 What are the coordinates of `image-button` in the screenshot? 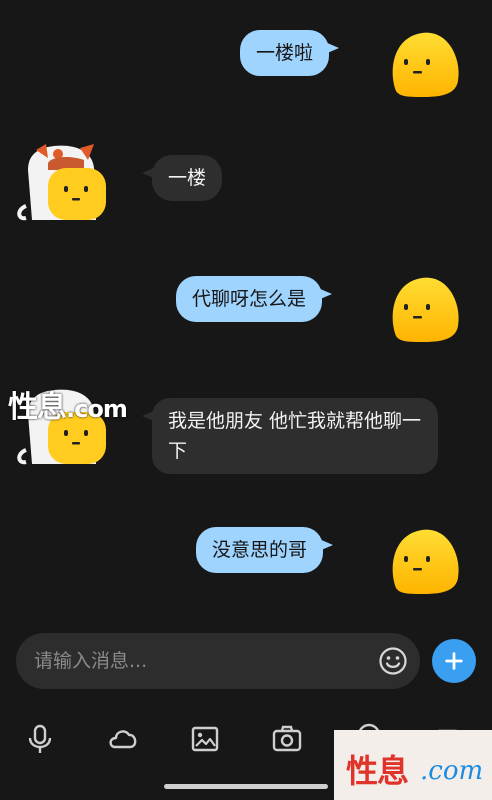 It's located at (205, 739).